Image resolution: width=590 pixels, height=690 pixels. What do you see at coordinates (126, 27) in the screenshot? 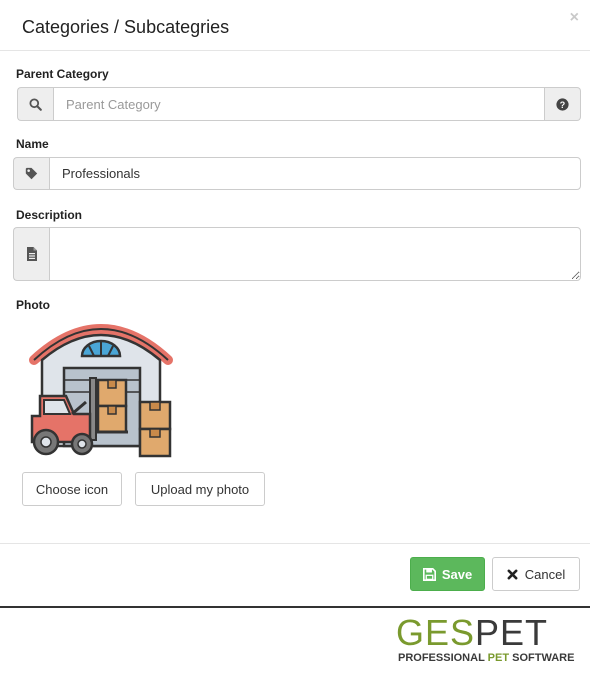
I see `modal-title: Categories / Subcategries` at bounding box center [126, 27].